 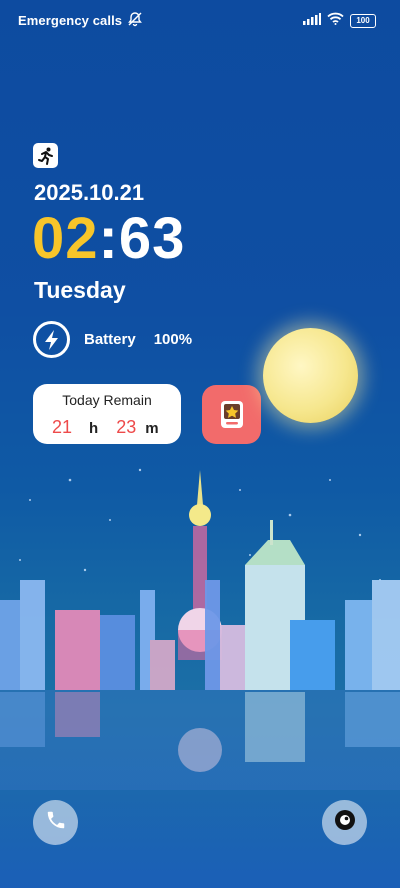 I want to click on remain-hours-value: 21, so click(x=62, y=427).